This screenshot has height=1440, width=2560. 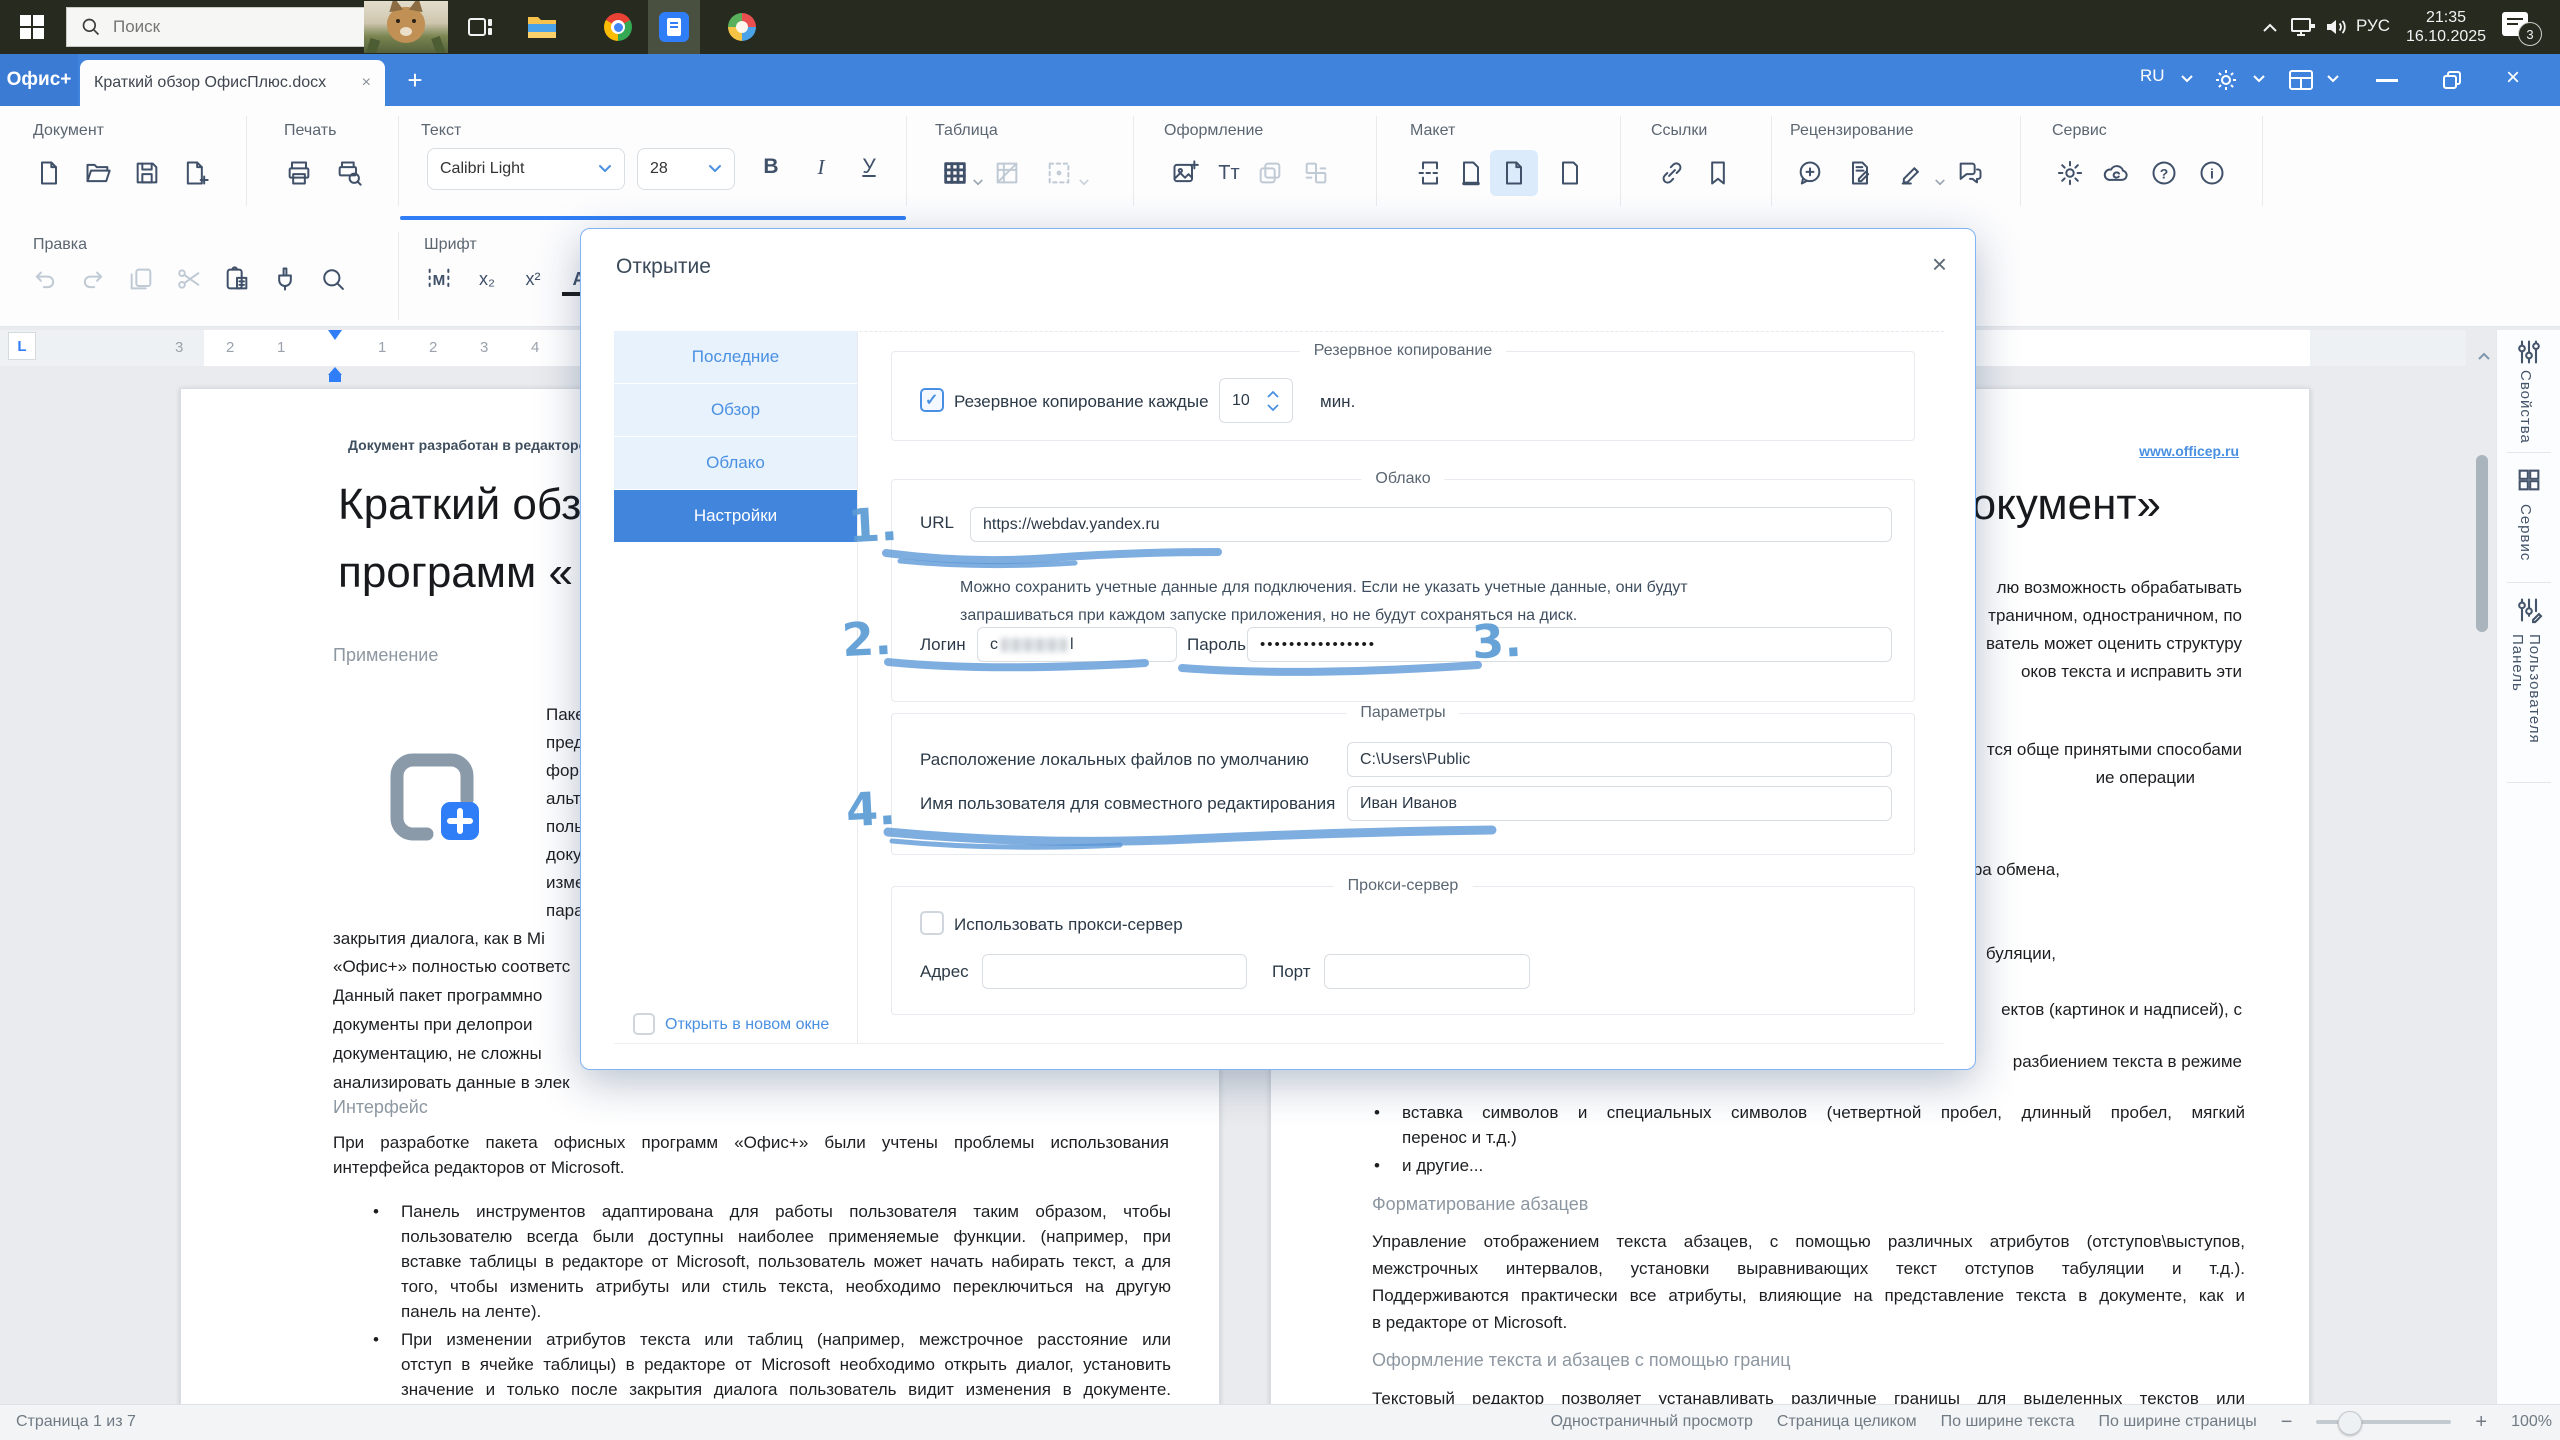 I want to click on office-app-button, so click(x=674, y=27).